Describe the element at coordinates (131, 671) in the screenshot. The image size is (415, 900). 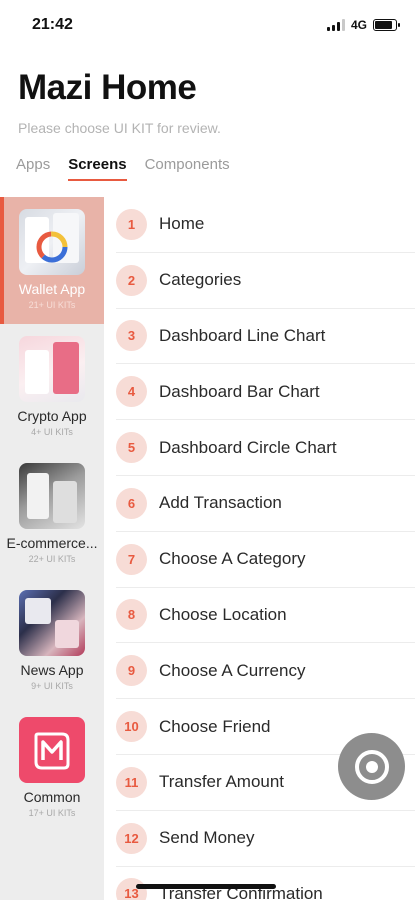
I see `screen-number-badge: 9` at that location.